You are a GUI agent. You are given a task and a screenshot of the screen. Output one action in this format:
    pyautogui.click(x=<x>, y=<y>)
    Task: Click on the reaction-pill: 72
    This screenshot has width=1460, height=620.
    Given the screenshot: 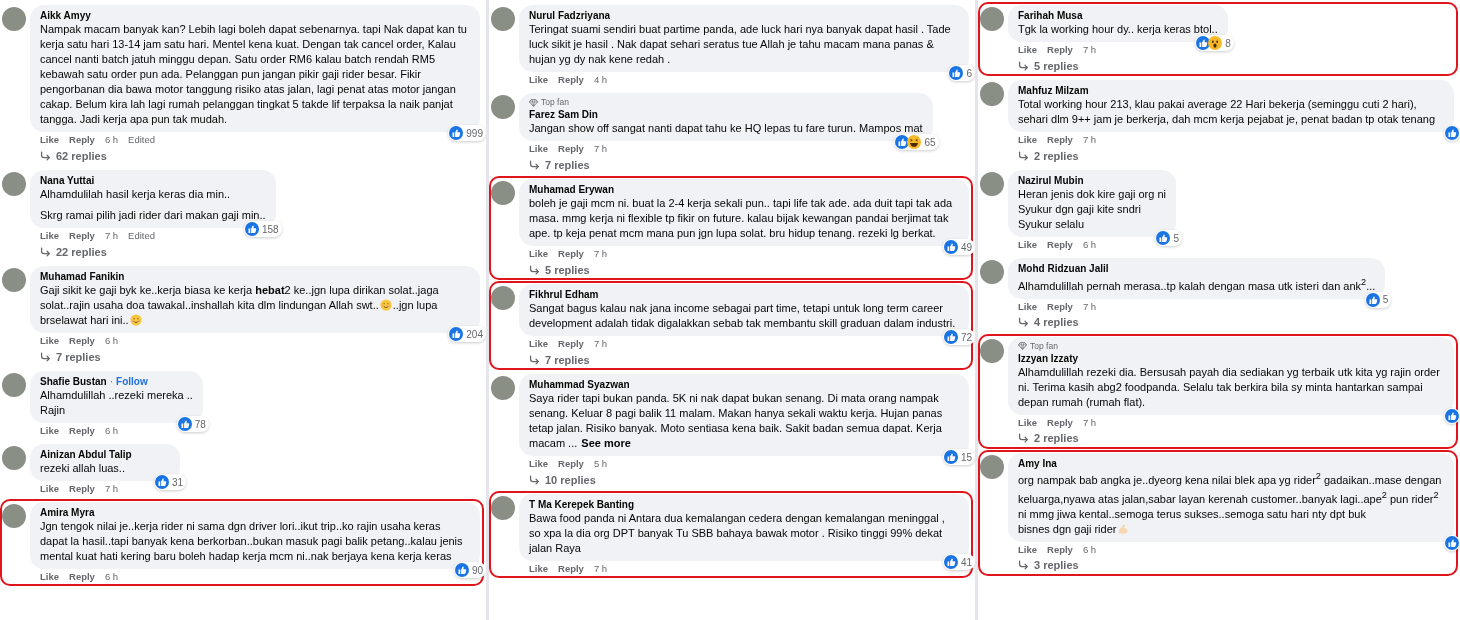 What is the action you would take?
    pyautogui.click(x=958, y=337)
    